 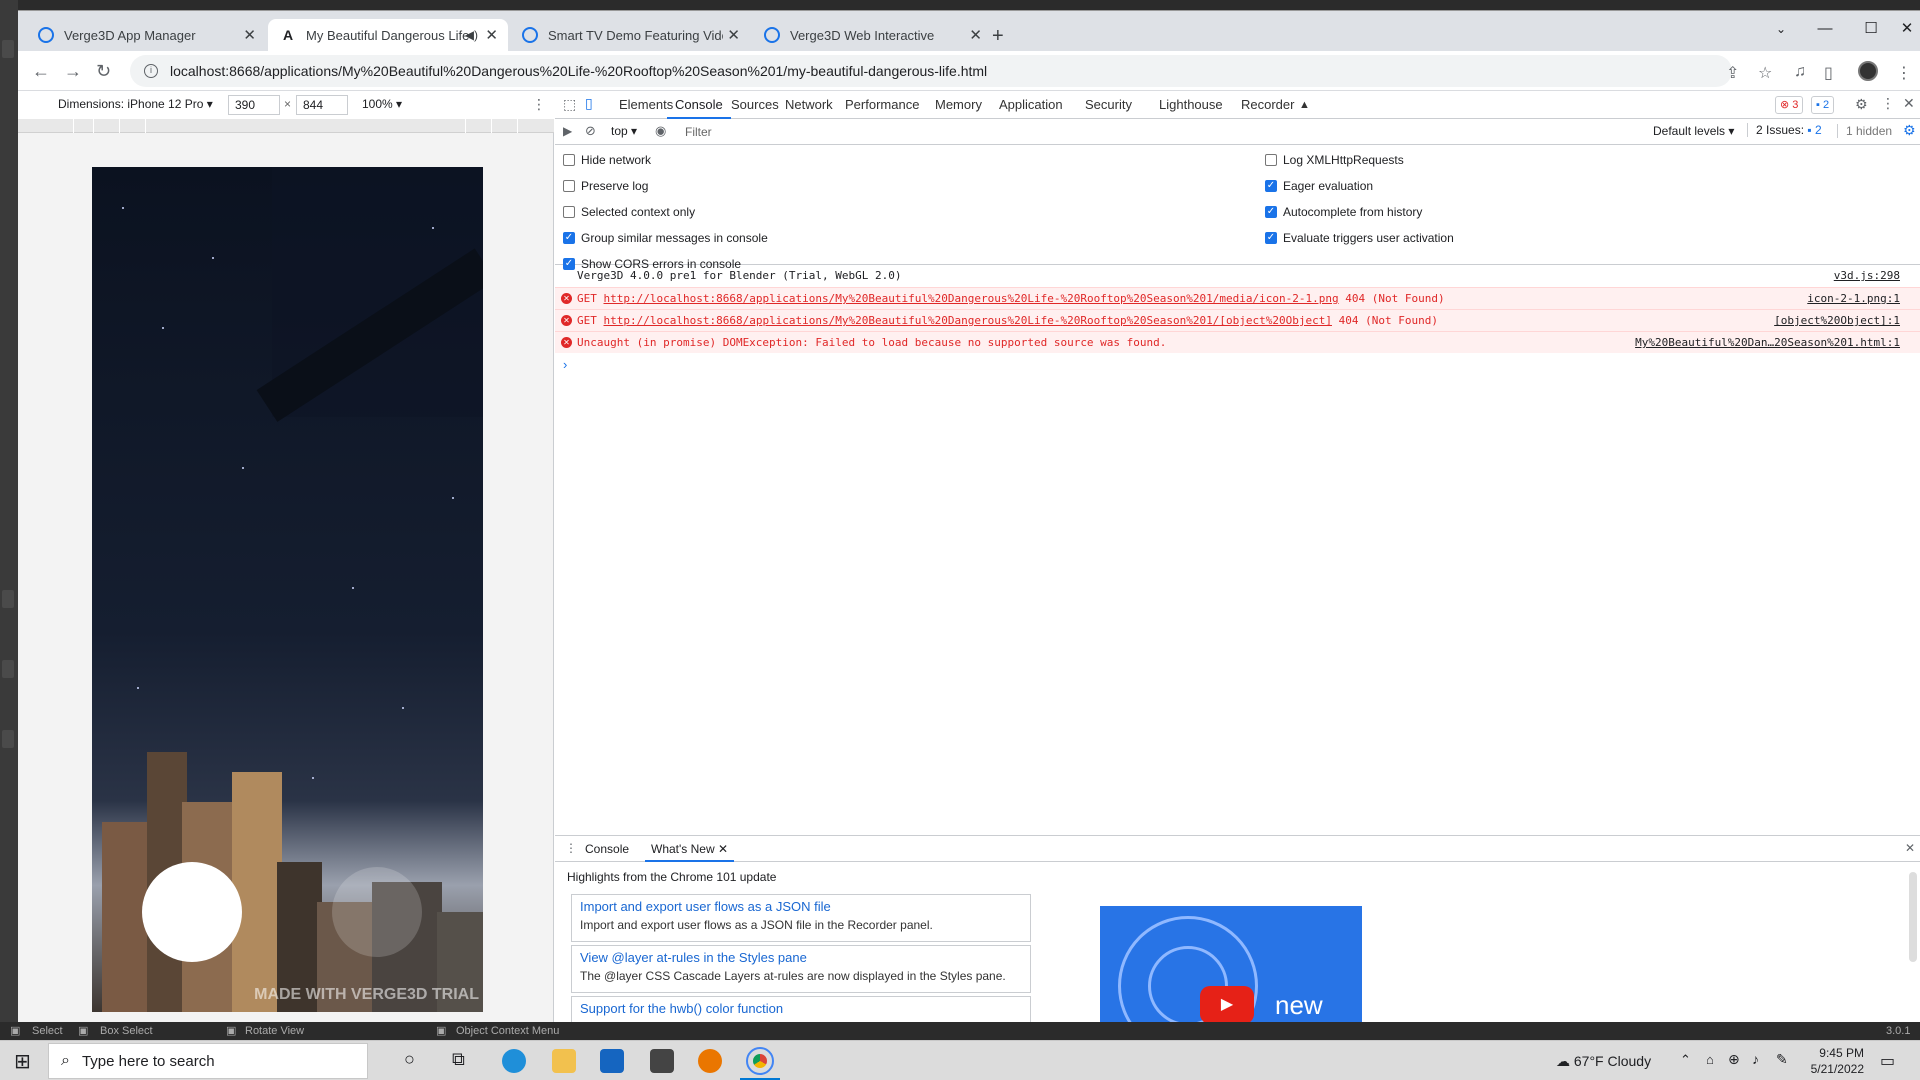 What do you see at coordinates (612, 1061) in the screenshot?
I see `mail-icon` at bounding box center [612, 1061].